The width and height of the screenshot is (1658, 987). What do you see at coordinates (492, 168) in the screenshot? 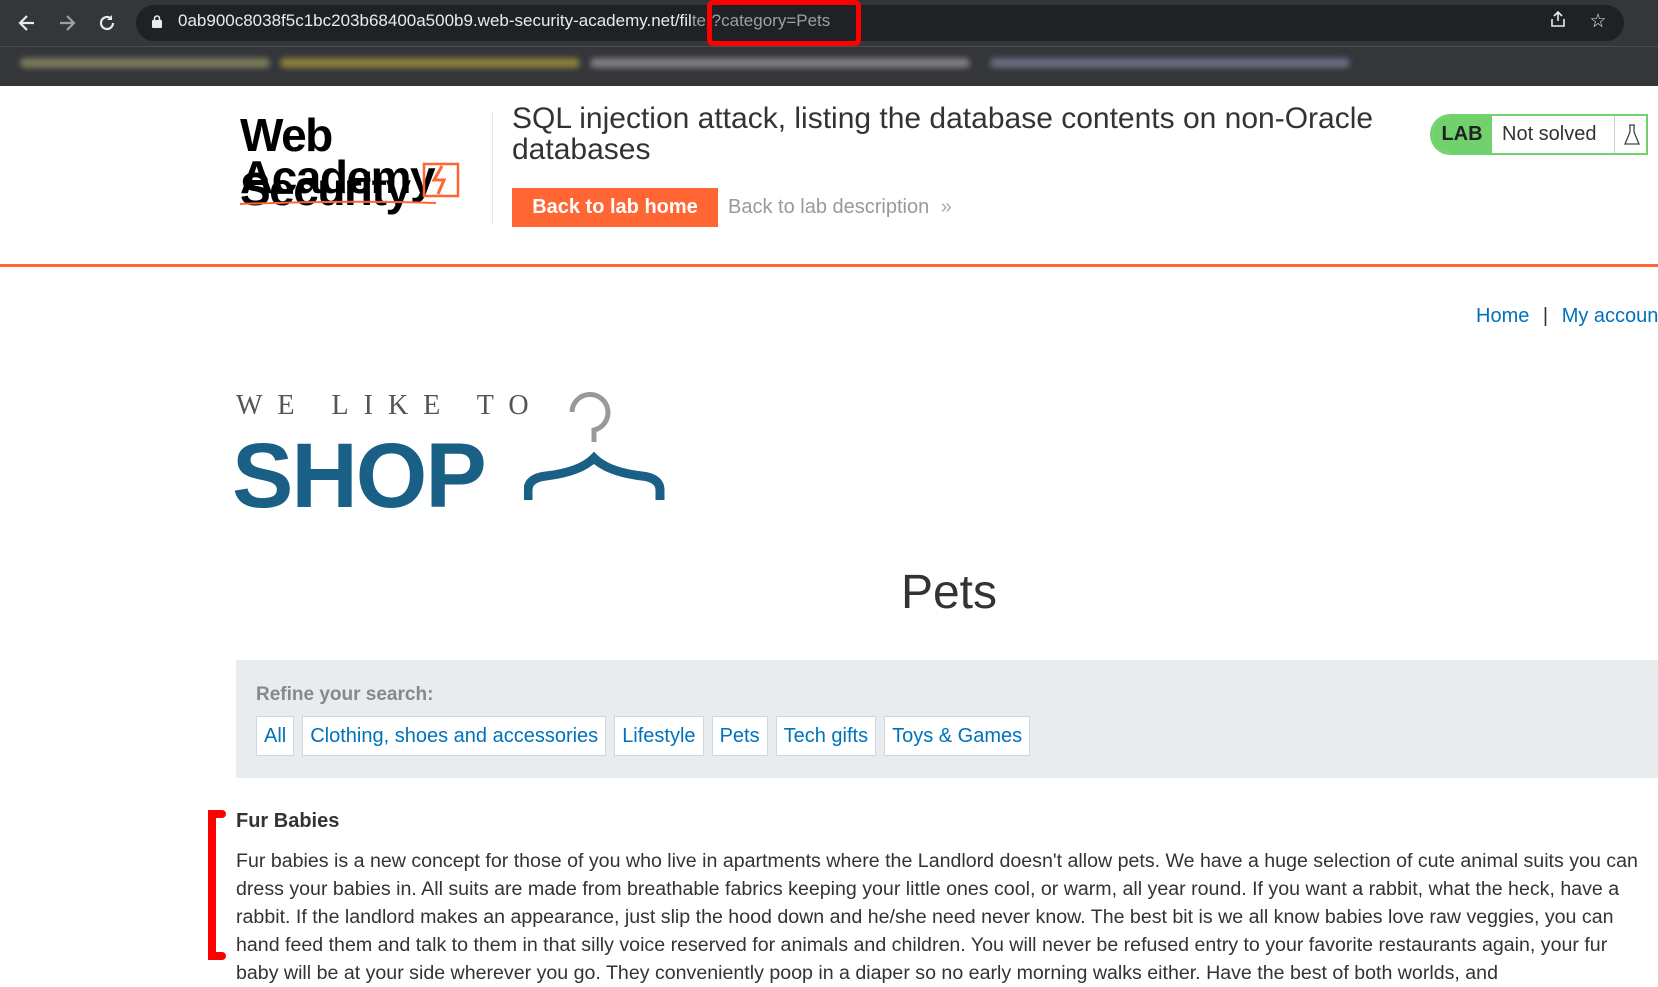
I see `header-divider` at bounding box center [492, 168].